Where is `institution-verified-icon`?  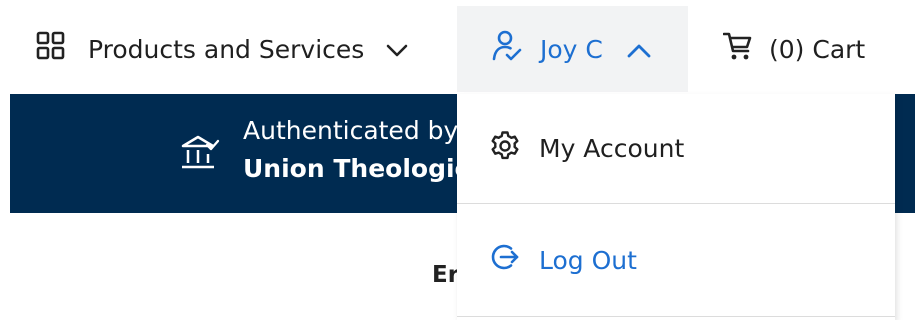
institution-verified-icon is located at coordinates (200, 155).